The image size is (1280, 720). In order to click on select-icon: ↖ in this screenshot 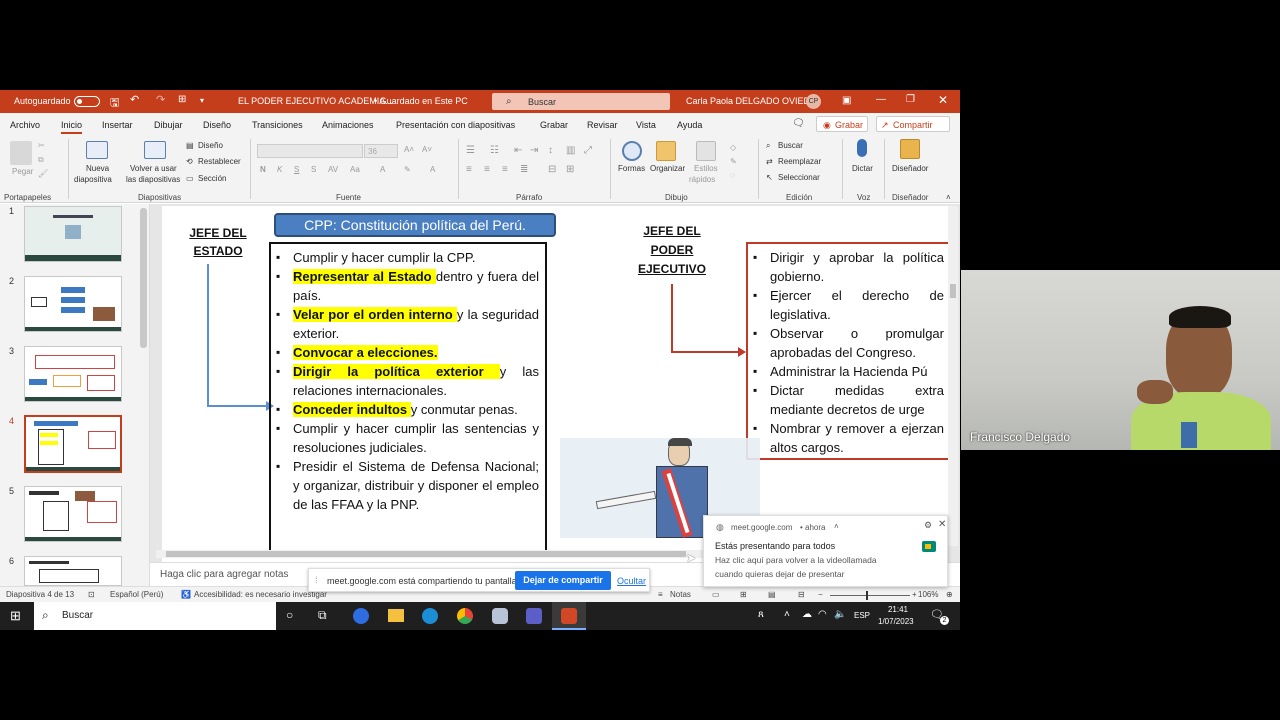, I will do `click(769, 177)`.